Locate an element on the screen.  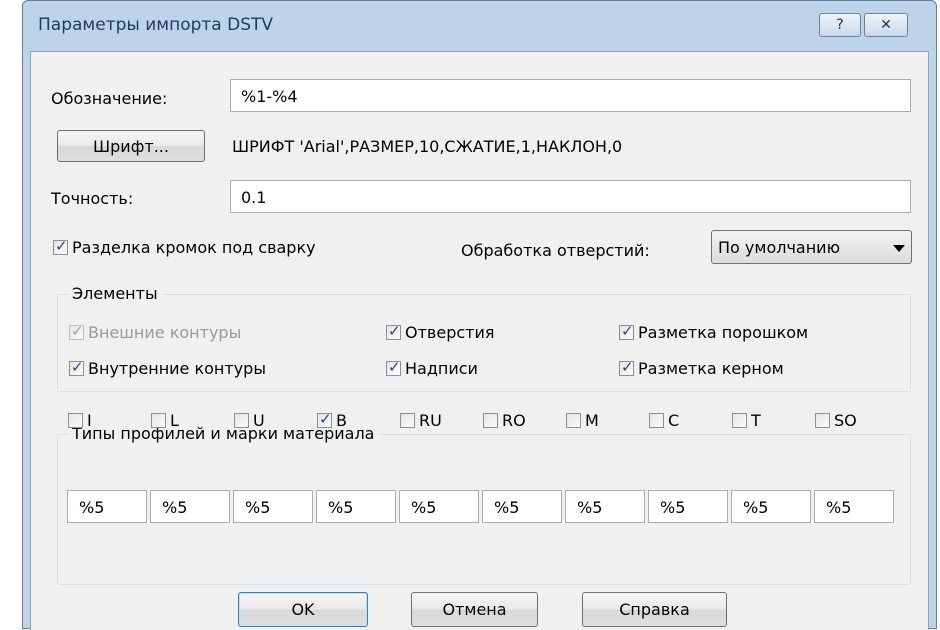
profile-checkbox-ru: RU is located at coordinates (421, 420).